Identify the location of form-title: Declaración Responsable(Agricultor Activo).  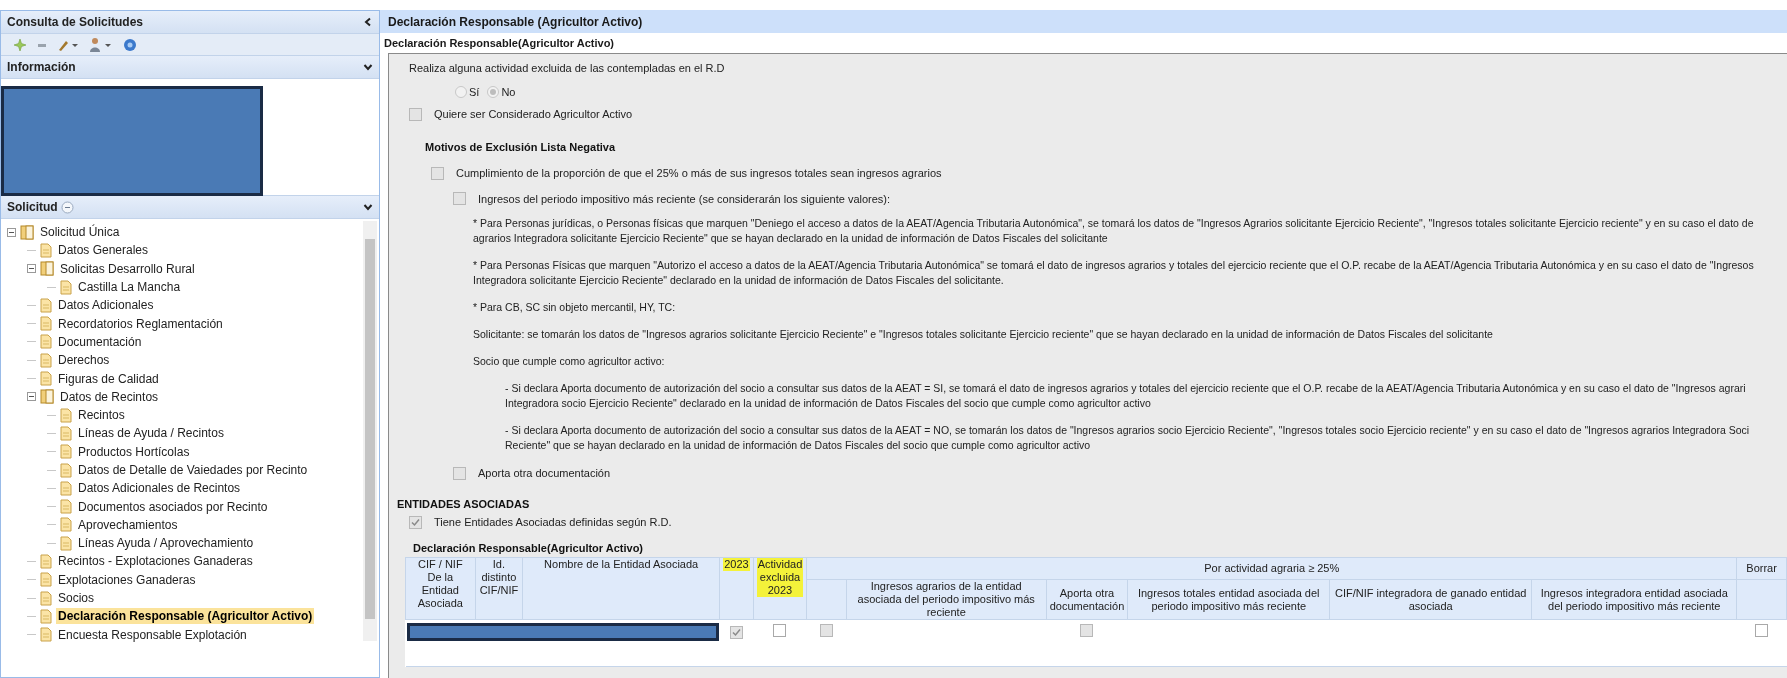
(499, 43).